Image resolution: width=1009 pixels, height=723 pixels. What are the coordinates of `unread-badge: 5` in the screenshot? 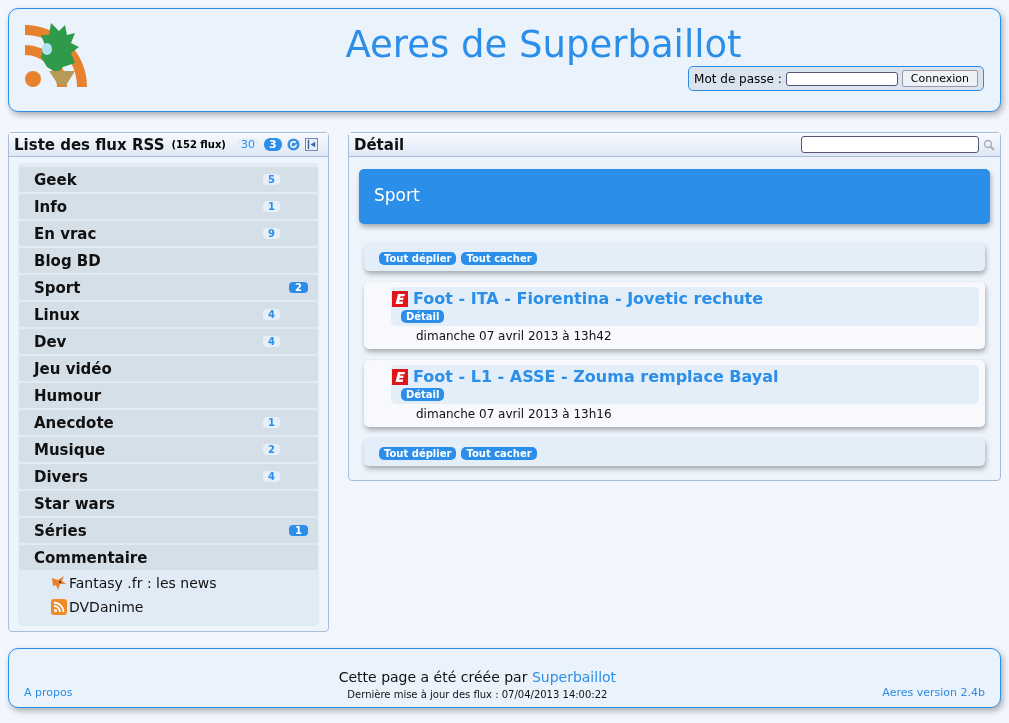 It's located at (271, 179).